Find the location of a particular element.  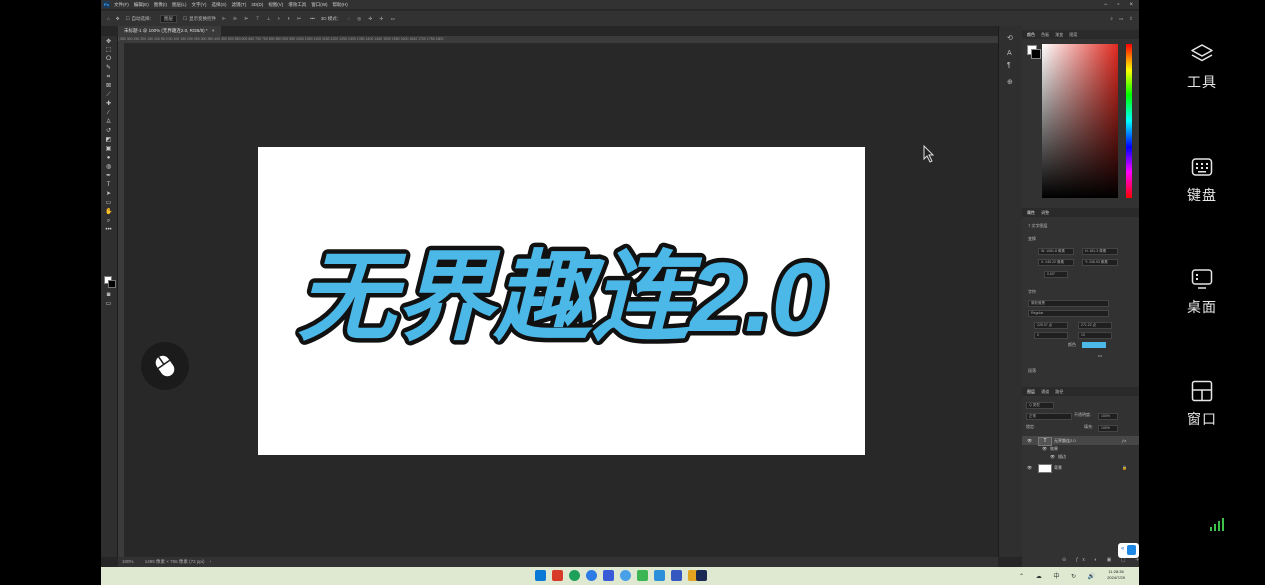

hand-tool-icon: ✋ is located at coordinates (108, 212).